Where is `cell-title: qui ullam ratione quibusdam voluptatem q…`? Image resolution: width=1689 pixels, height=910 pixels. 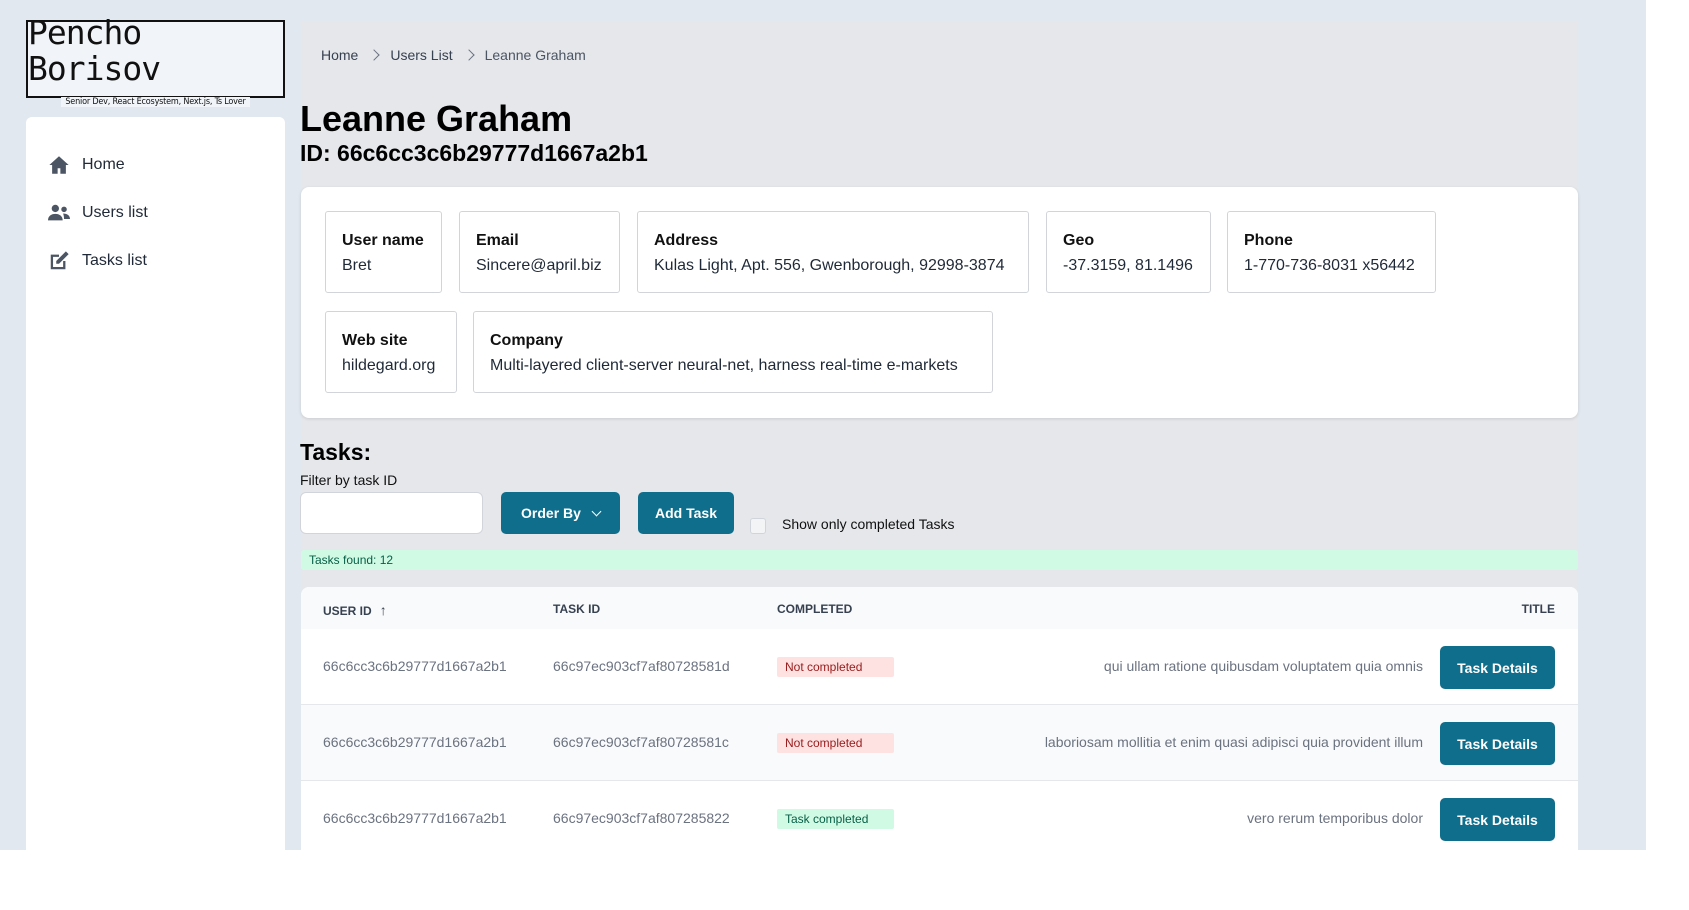
cell-title: qui ullam ratione quibusdam voluptatem q… is located at coordinates (1263, 666).